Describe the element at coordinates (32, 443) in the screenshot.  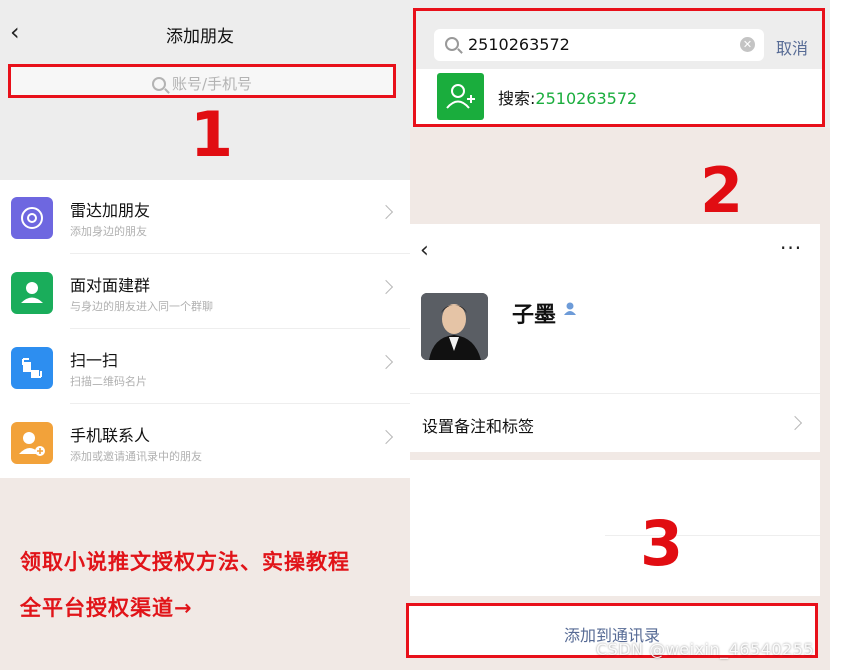
I see `contact-add-icon` at that location.